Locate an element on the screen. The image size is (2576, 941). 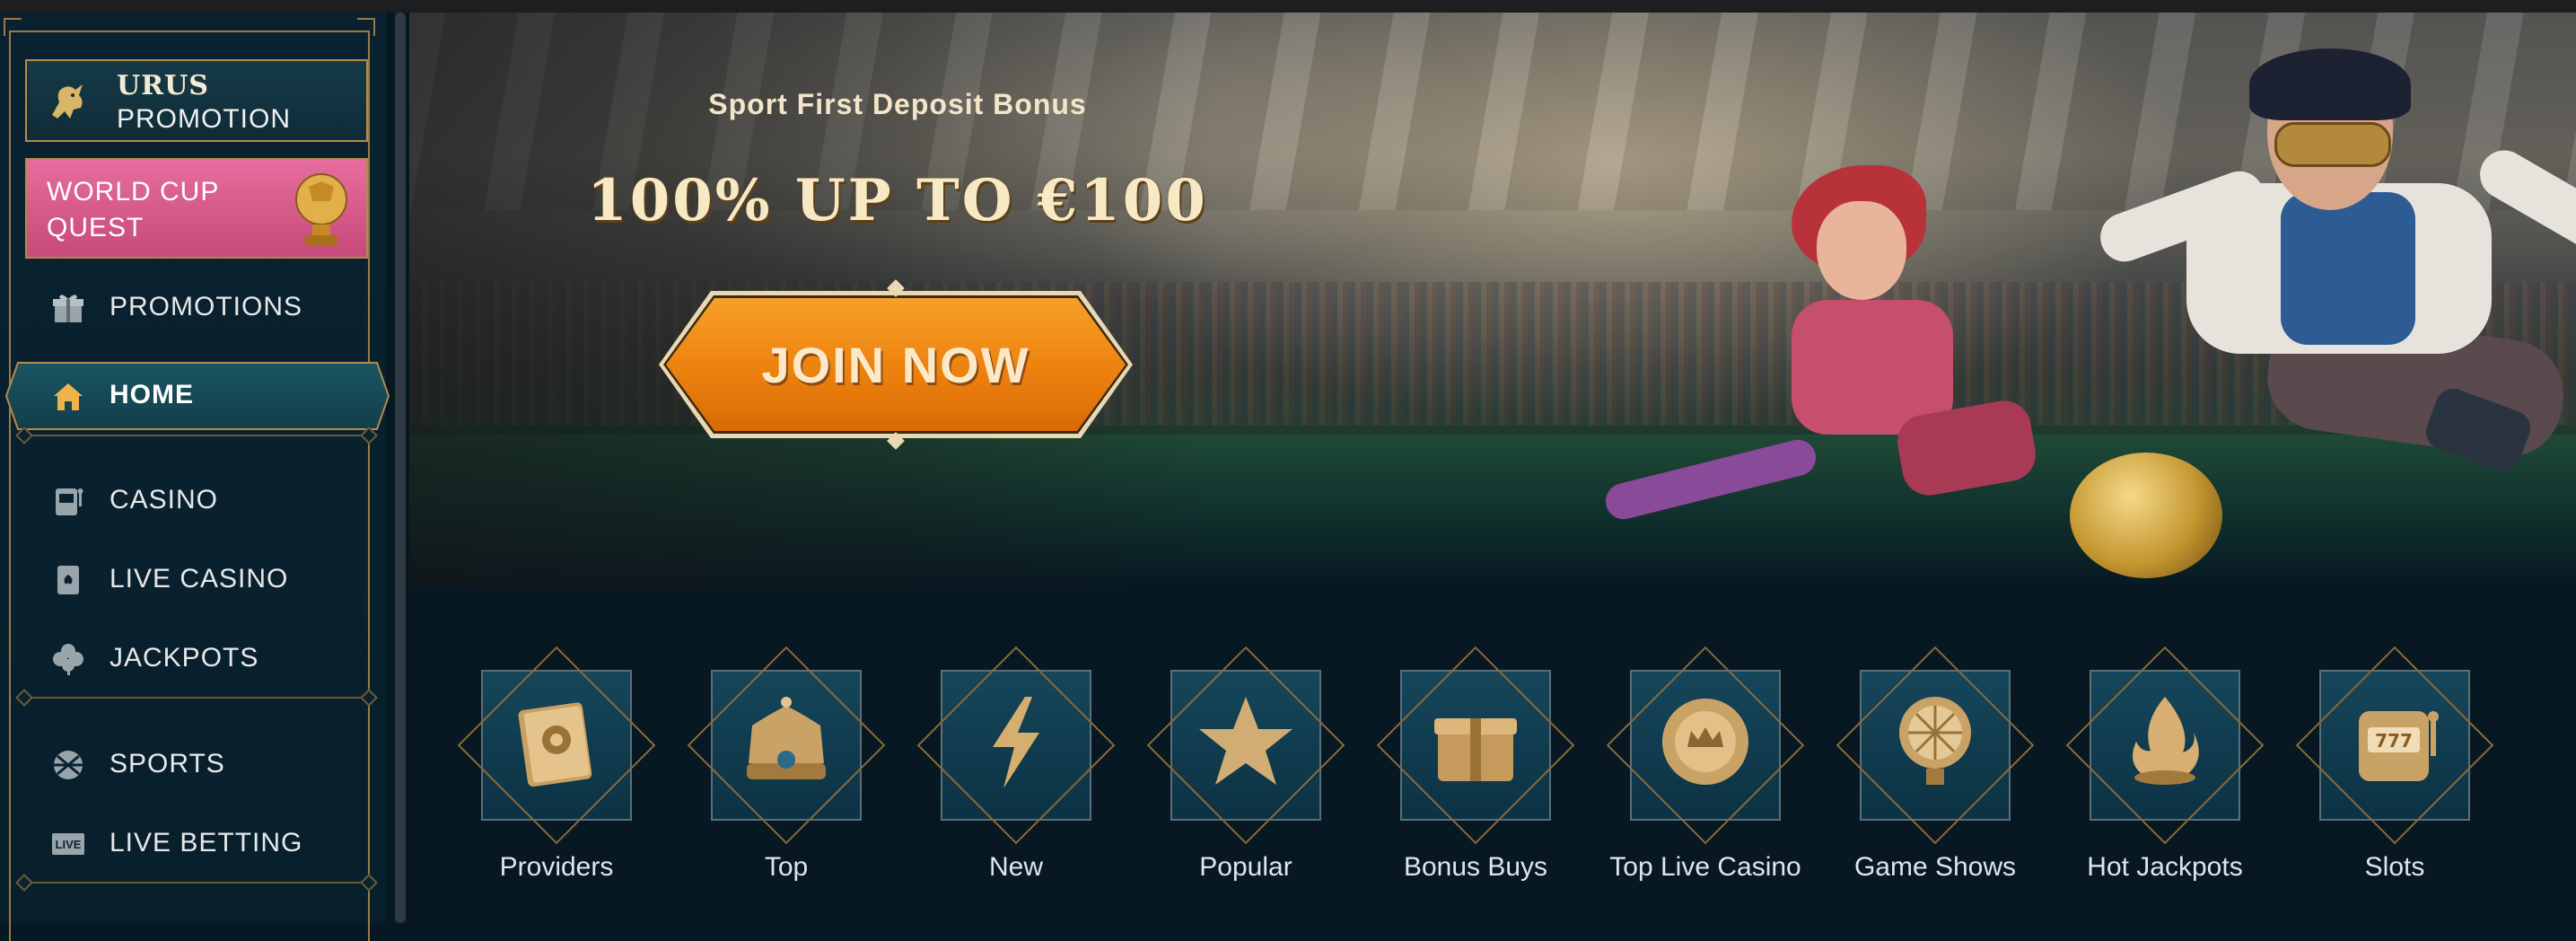
category-popular: Popular is located at coordinates (1232, 781).